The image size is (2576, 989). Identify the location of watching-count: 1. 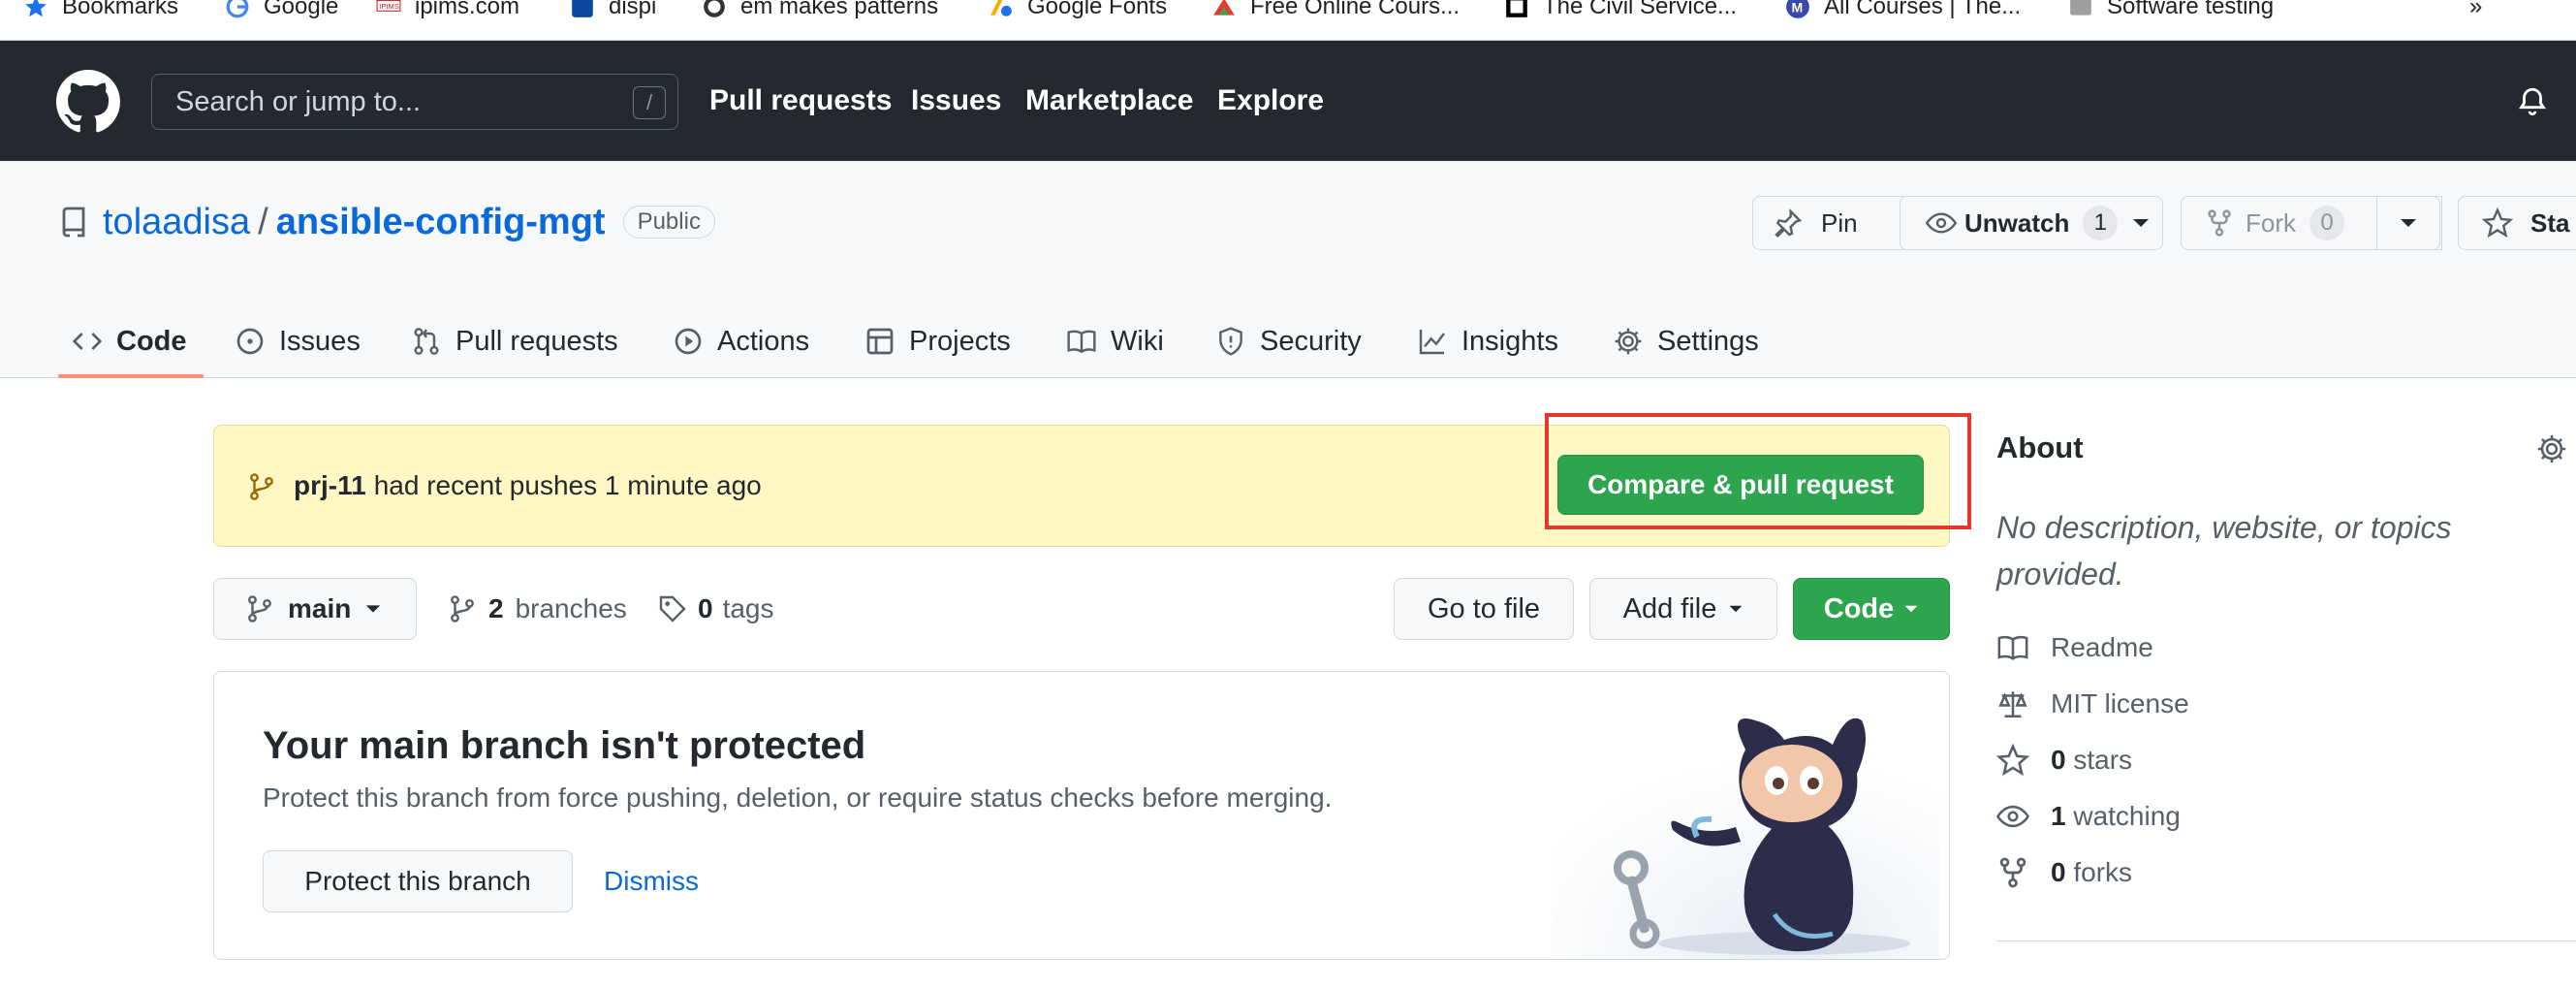
(2058, 816).